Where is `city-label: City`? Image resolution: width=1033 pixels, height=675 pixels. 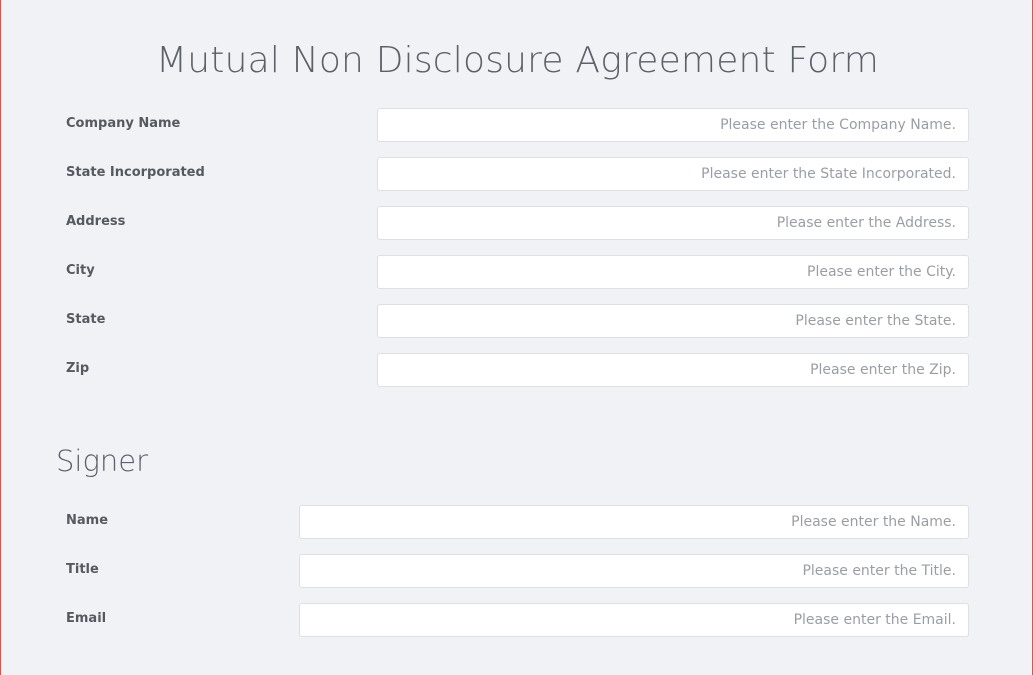 city-label: City is located at coordinates (80, 270).